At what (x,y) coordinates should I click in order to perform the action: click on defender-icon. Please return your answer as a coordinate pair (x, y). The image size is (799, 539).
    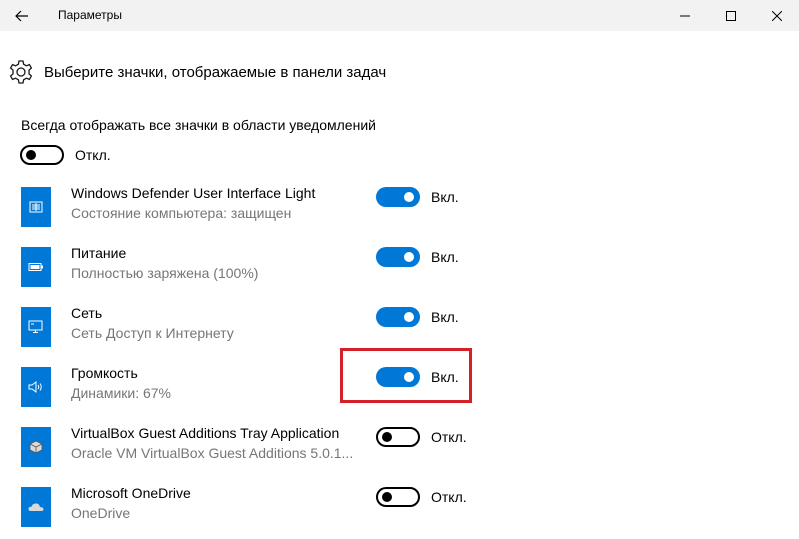
    Looking at the image, I should click on (36, 207).